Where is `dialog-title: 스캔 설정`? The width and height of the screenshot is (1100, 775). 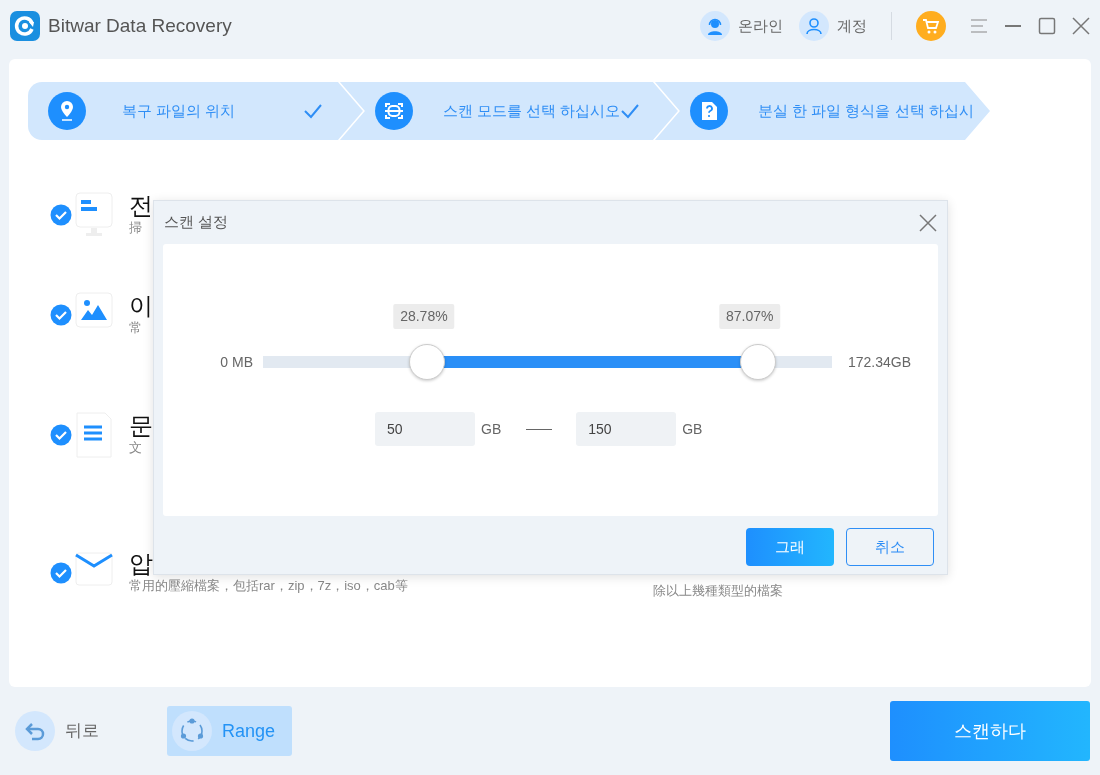
dialog-title: 스캔 설정 is located at coordinates (196, 222).